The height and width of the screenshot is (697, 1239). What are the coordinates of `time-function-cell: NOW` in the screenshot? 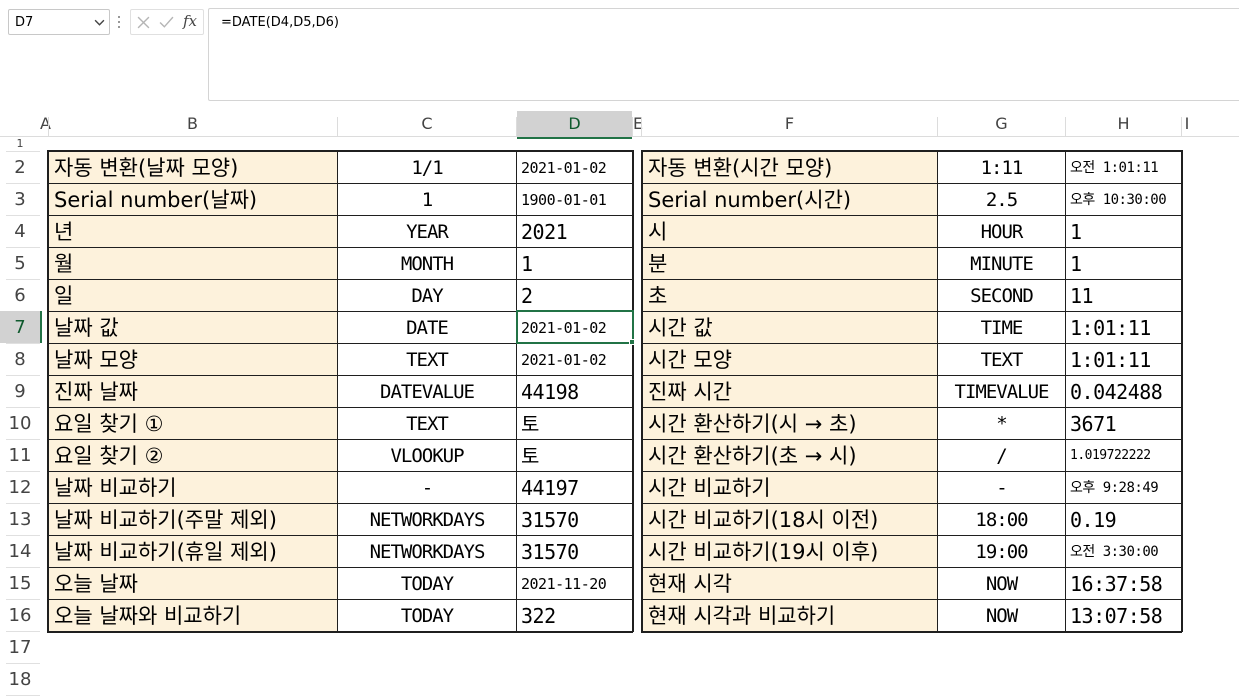 It's located at (1001, 583).